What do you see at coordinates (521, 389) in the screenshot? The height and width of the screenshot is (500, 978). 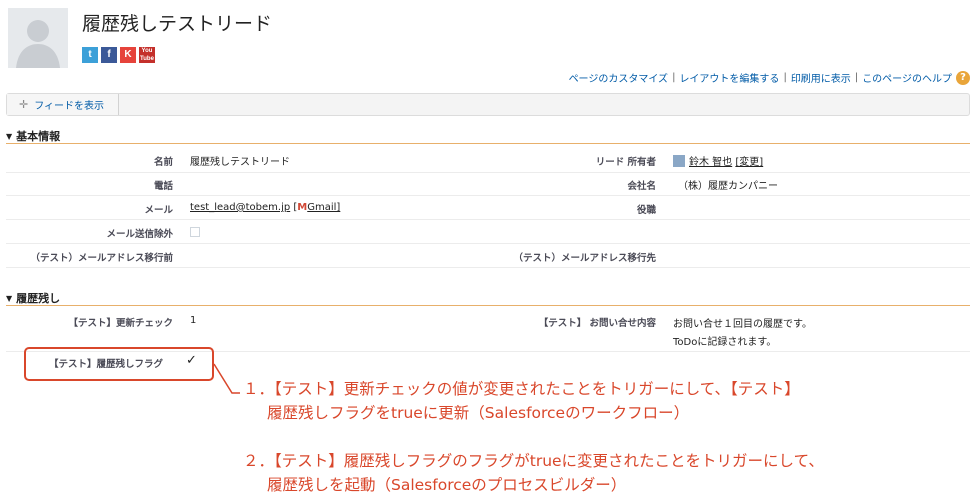 I see `annotation-1-line1: １．【テスト】更新チェックの値が変更されたことをトリガーにして、【テスト】` at bounding box center [521, 389].